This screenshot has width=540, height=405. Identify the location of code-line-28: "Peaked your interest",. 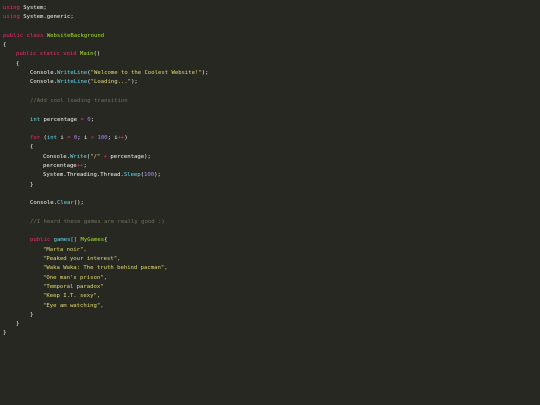
(270, 259).